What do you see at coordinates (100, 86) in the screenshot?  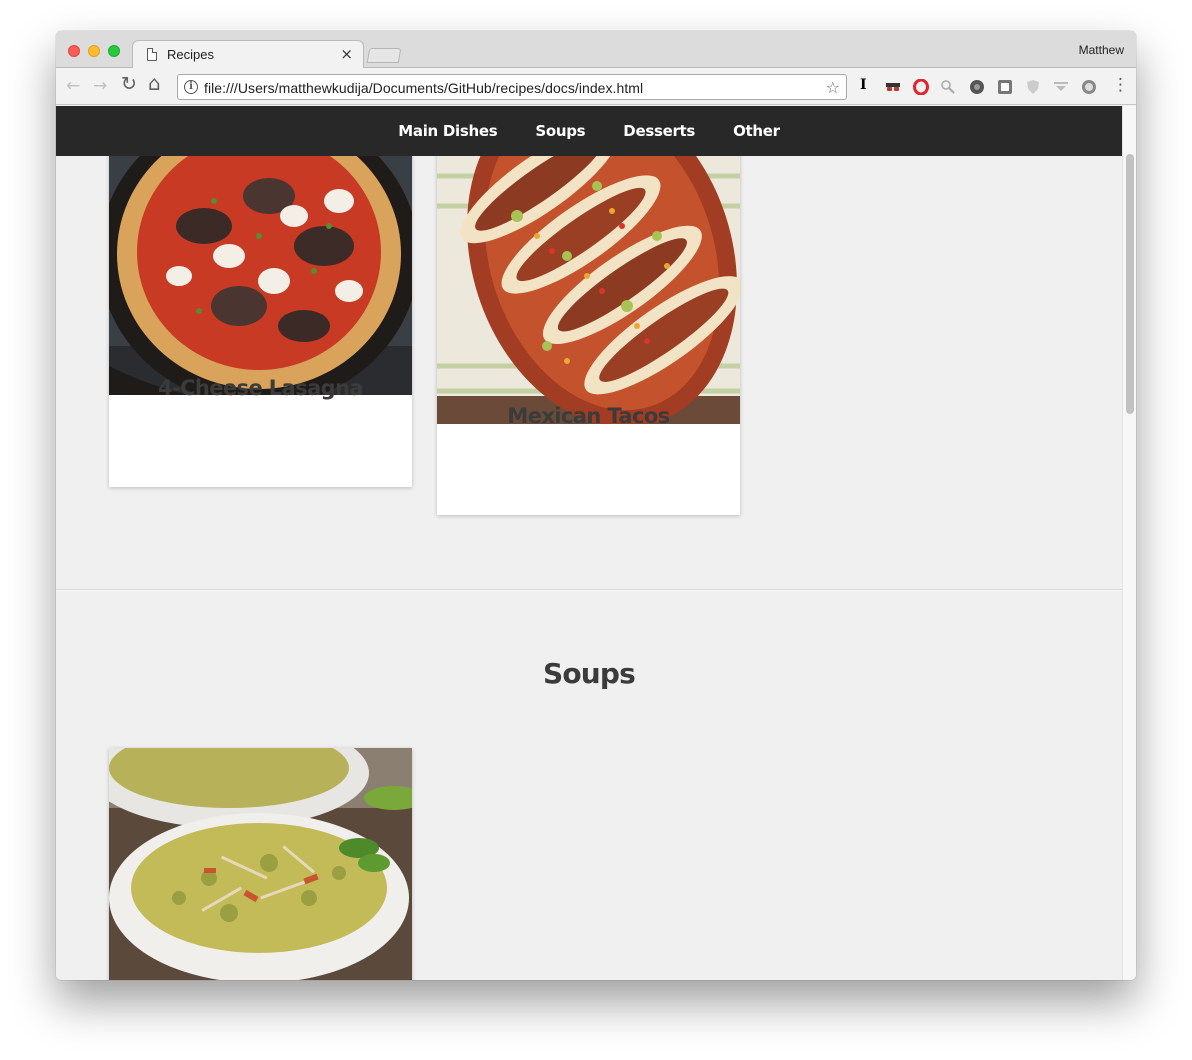 I see `forward-arrow-icon: →` at bounding box center [100, 86].